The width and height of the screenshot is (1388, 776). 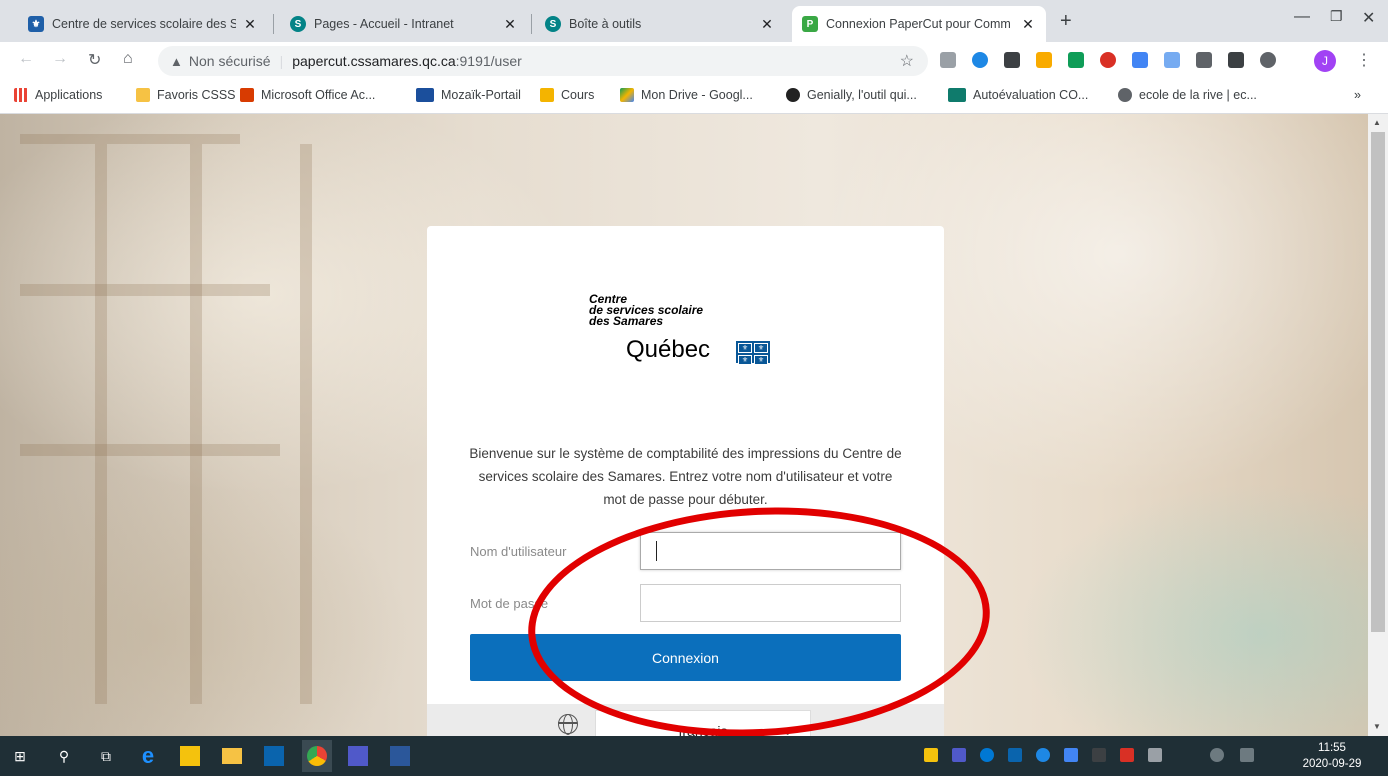 I want to click on address-path: :9191/user, so click(x=488, y=61).